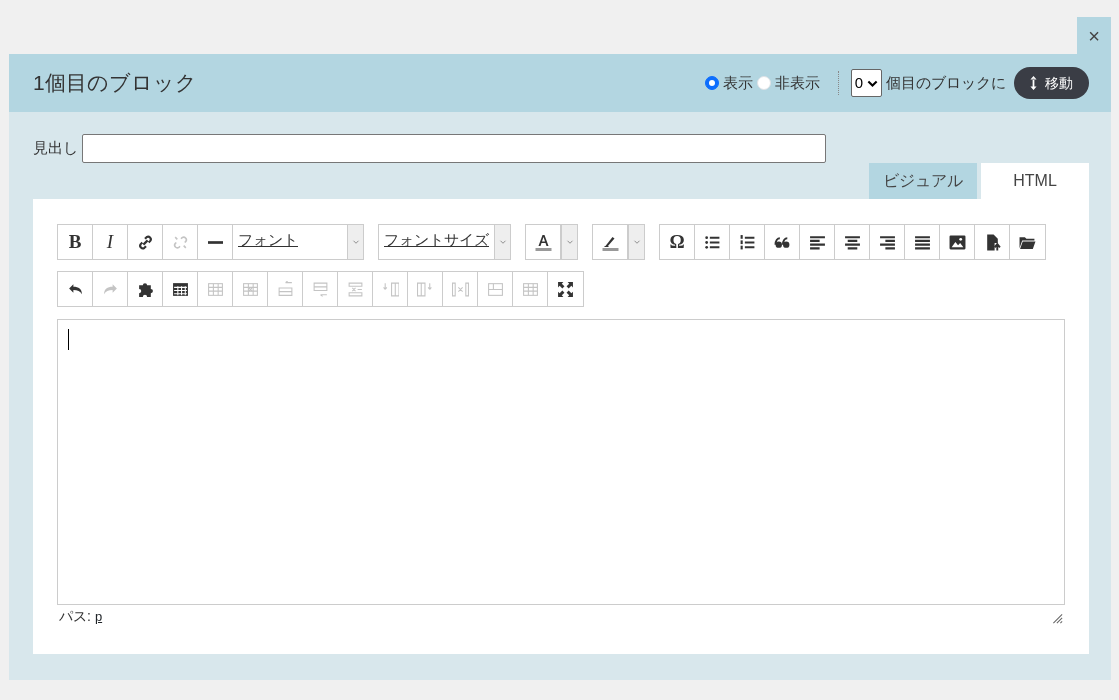  Describe the element at coordinates (180, 242) in the screenshot. I see `broken-link-icon` at that location.